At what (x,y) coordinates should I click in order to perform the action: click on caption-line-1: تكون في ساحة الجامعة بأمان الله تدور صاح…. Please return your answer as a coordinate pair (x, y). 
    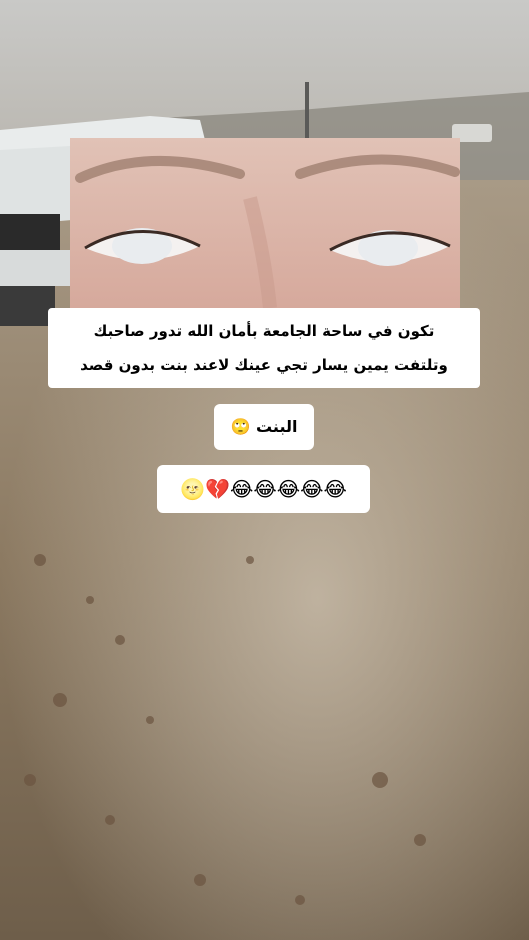
    Looking at the image, I should click on (264, 331).